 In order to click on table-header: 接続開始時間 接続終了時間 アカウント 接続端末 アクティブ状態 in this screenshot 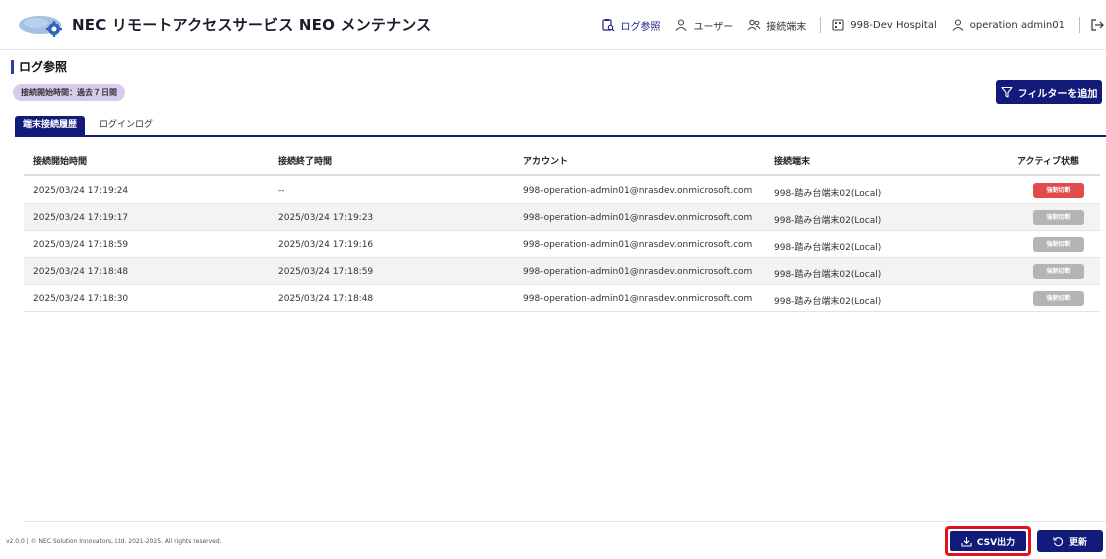, I will do `click(562, 157)`.